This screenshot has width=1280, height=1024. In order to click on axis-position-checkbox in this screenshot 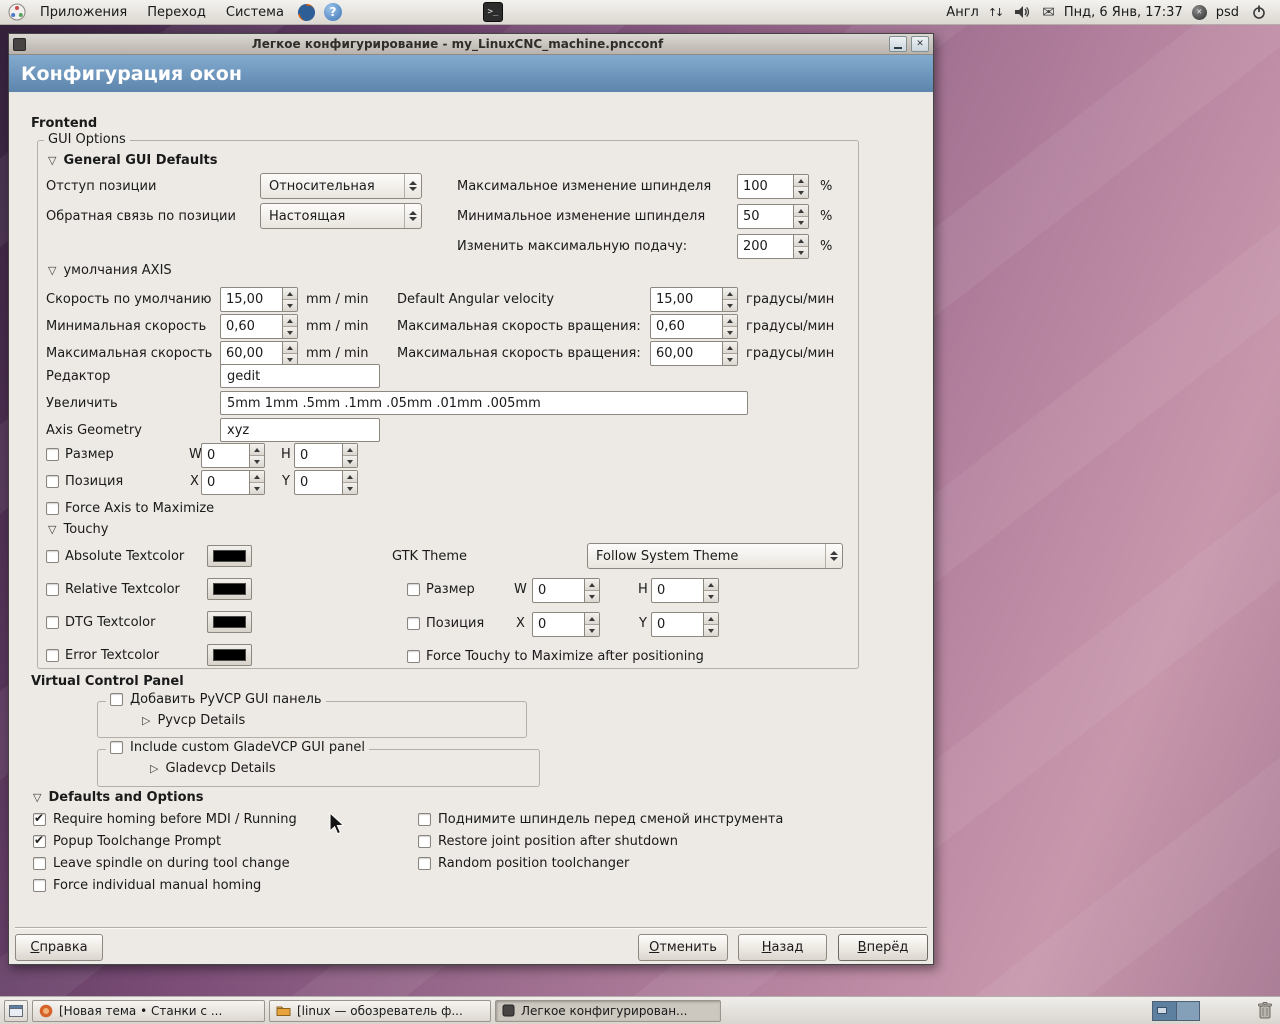, I will do `click(52, 481)`.